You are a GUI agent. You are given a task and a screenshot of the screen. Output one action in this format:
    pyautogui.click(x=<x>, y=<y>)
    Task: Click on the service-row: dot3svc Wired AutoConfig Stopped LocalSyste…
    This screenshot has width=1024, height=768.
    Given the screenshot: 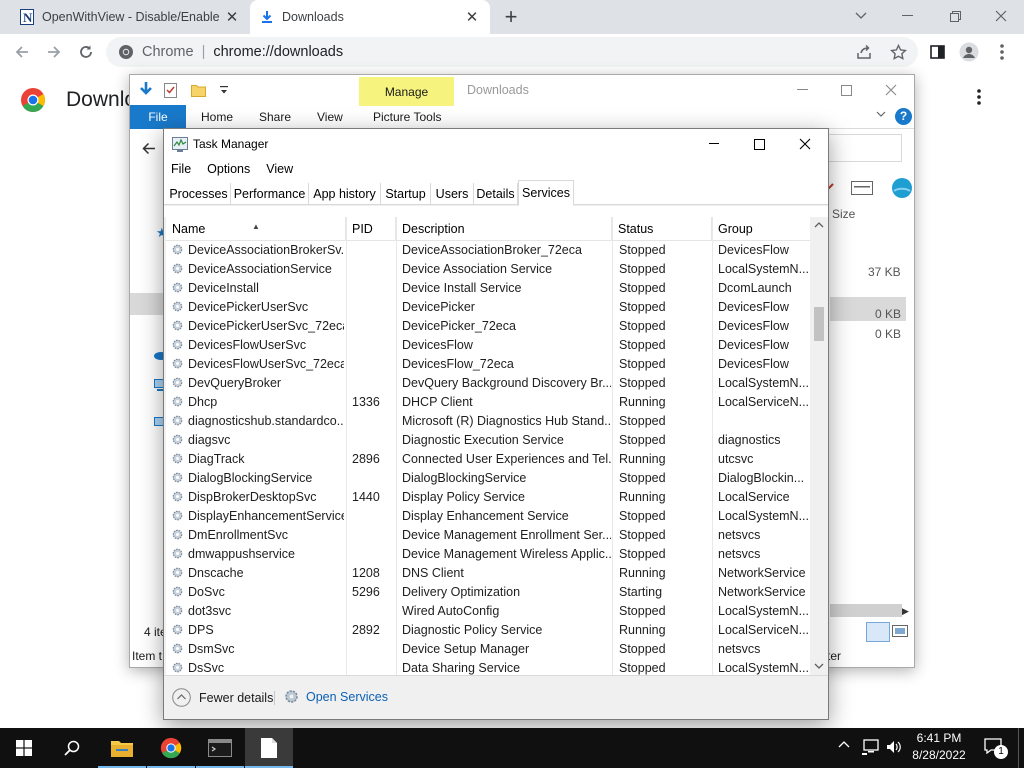 What is the action you would take?
    pyautogui.click(x=488, y=611)
    